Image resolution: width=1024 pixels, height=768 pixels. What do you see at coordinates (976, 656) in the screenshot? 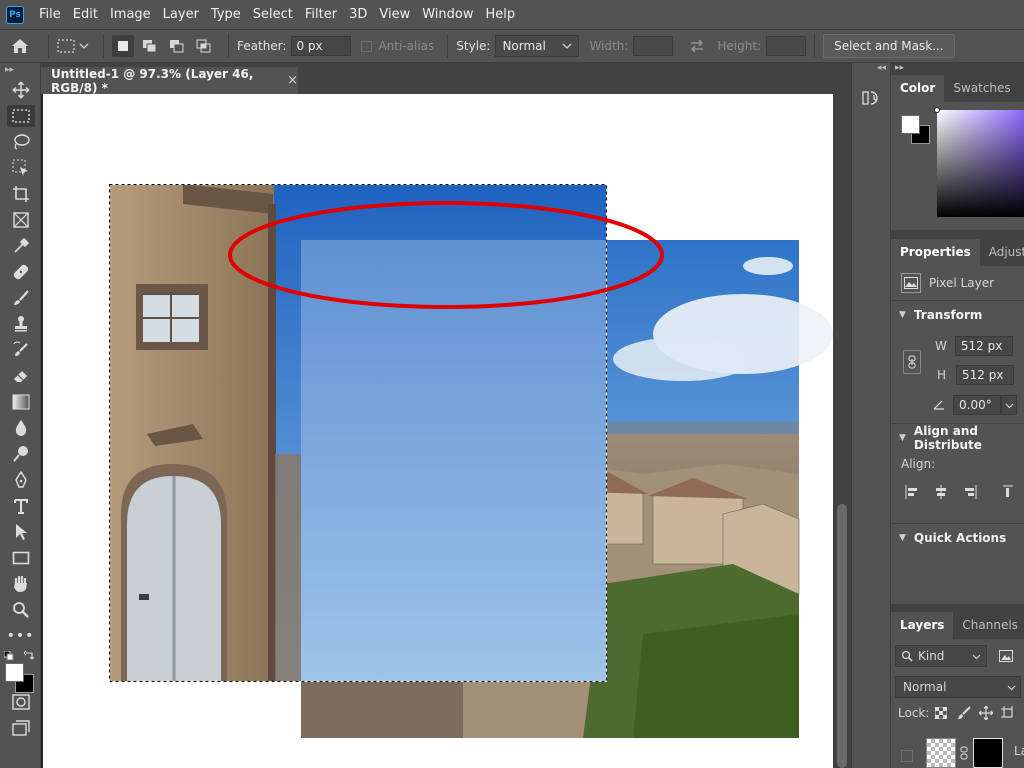
I see `chevron-down-icon` at bounding box center [976, 656].